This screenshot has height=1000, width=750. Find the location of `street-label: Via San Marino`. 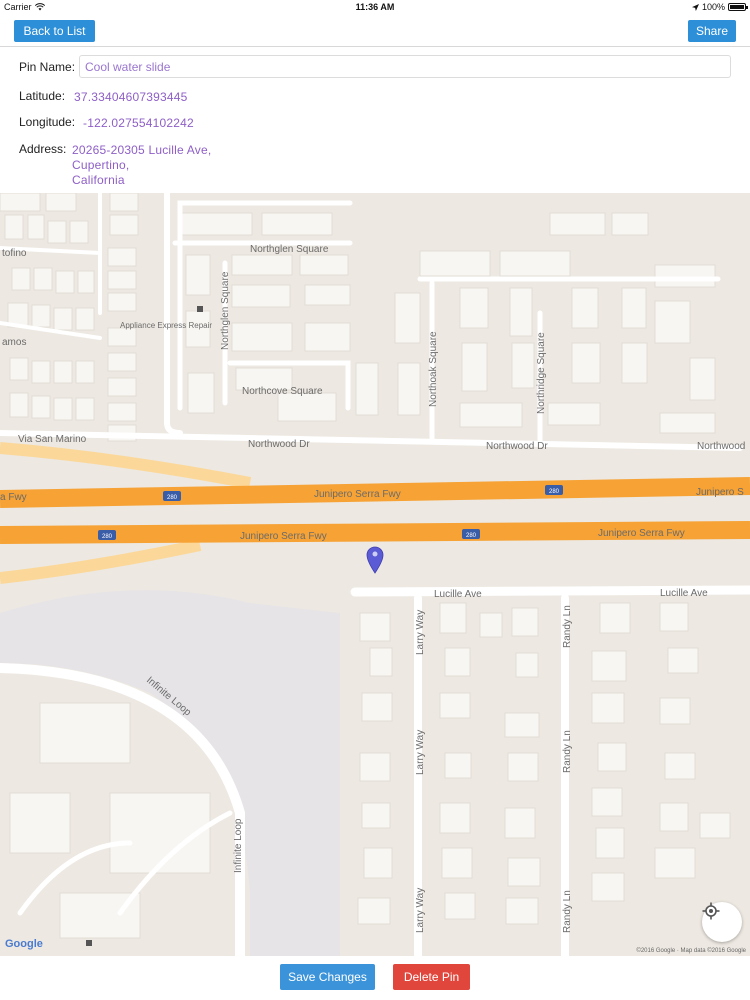

street-label: Via San Marino is located at coordinates (52, 439).